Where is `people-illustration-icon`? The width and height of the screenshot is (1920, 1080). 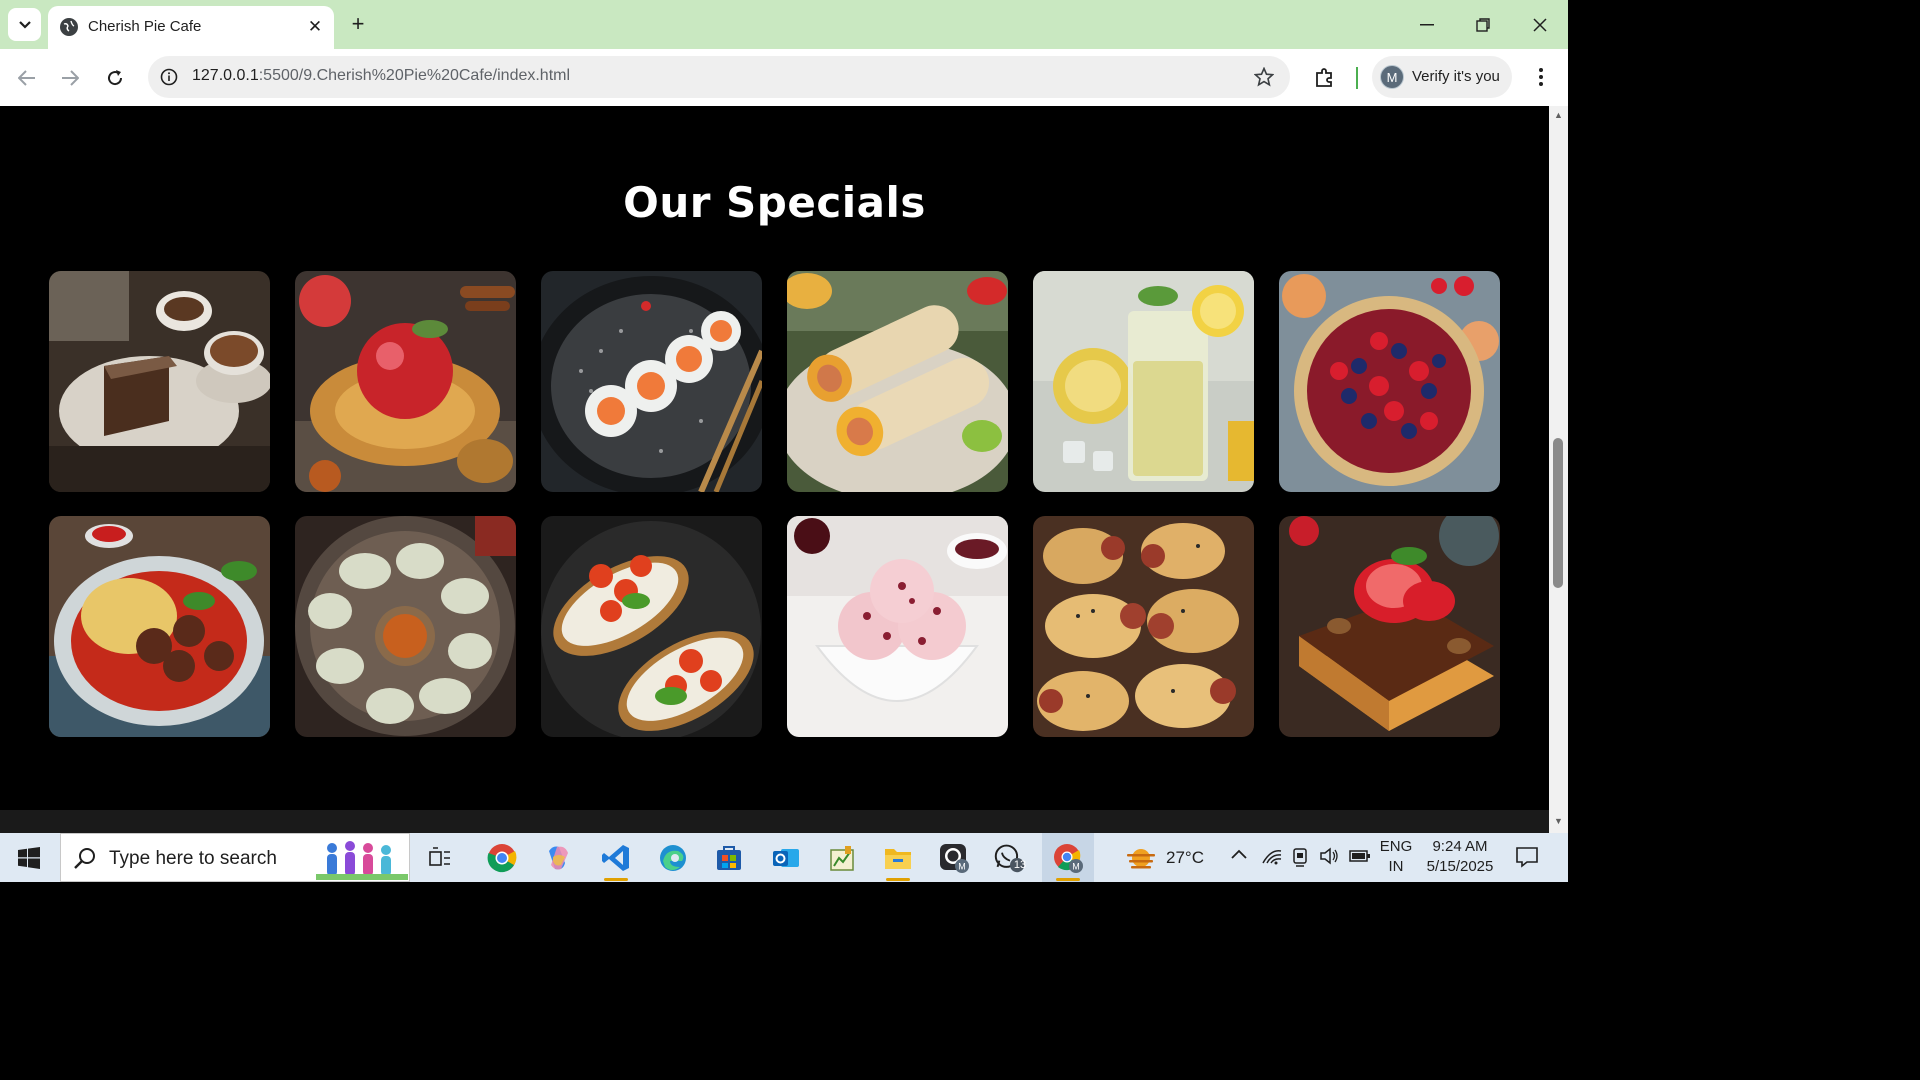
people-illustration-icon is located at coordinates (362, 860).